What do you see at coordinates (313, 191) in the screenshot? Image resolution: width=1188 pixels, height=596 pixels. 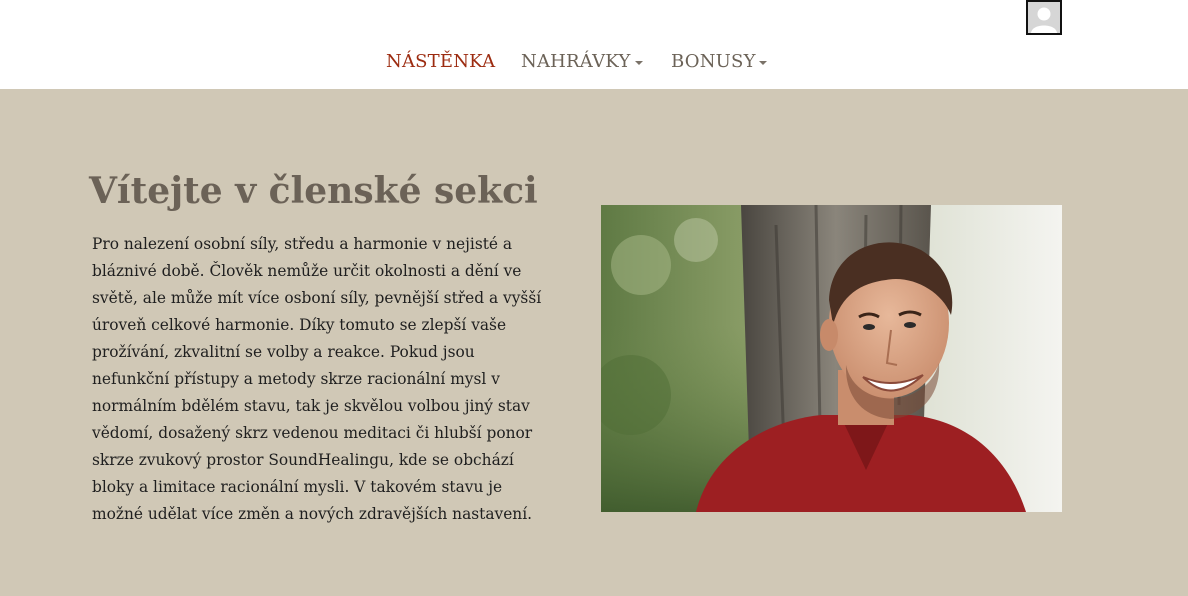 I see `page-title: Vítejte v členské sekci` at bounding box center [313, 191].